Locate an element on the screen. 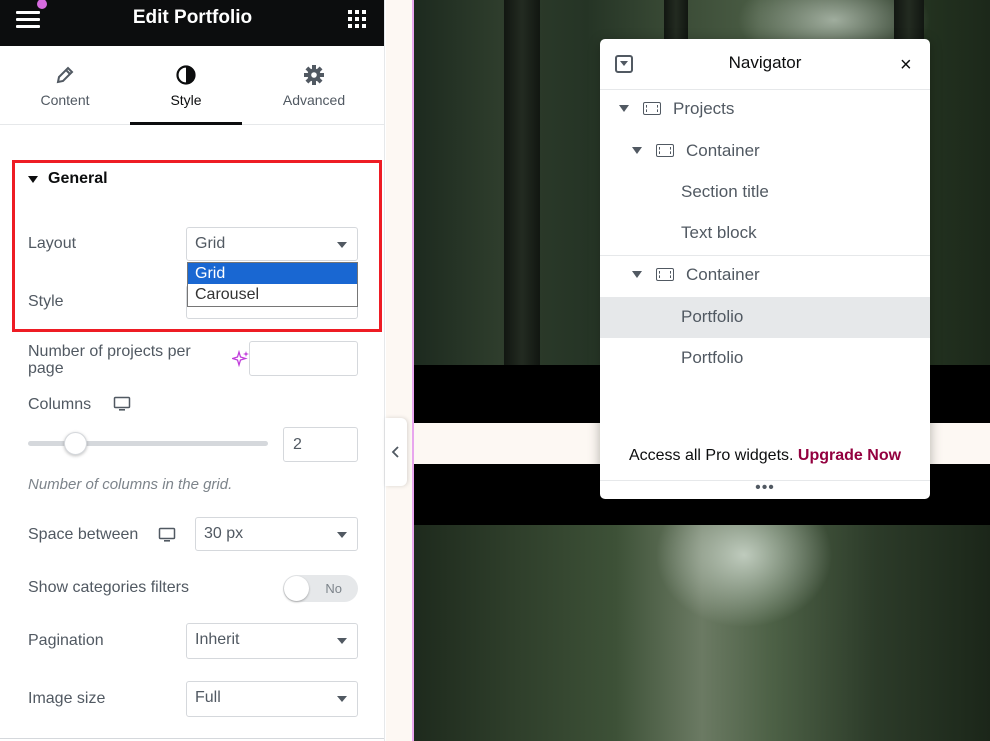 The width and height of the screenshot is (990, 741). close-icon: × is located at coordinates (906, 65).